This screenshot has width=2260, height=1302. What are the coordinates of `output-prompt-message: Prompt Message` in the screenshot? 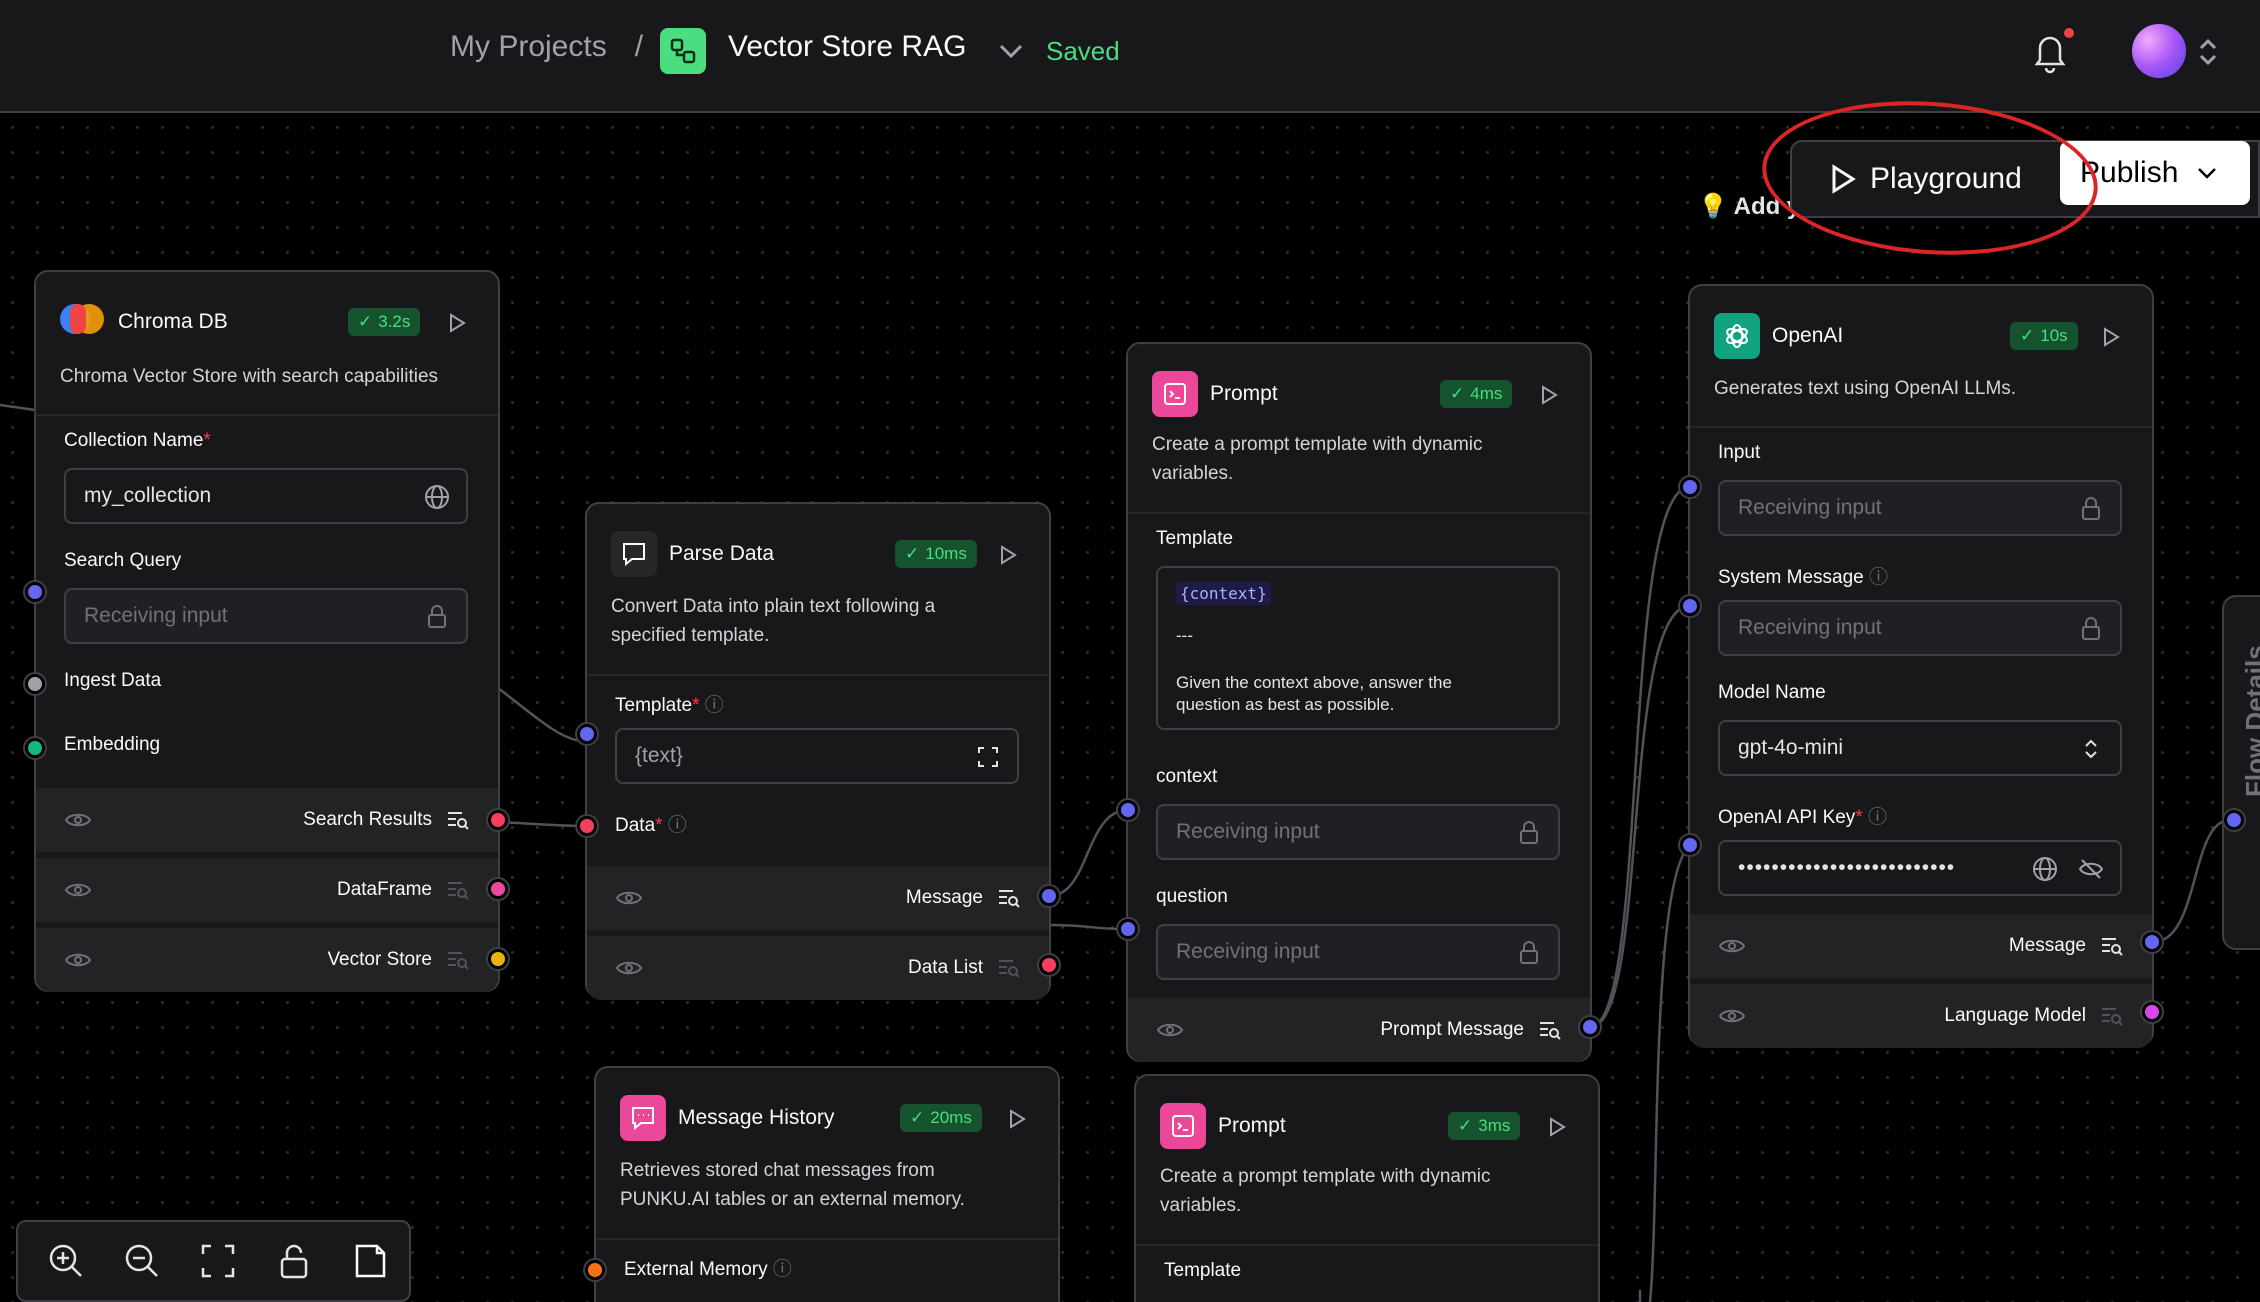 It's located at (1359, 1030).